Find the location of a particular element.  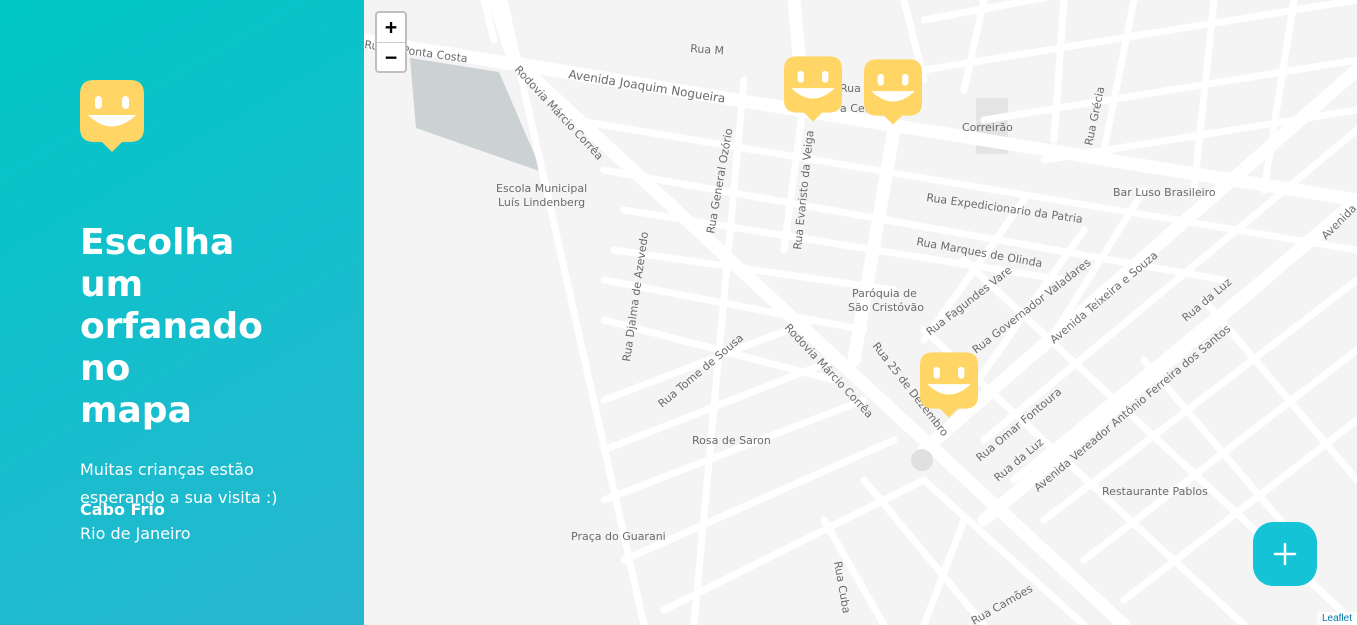

location-state: Rio de Janeiro is located at coordinates (135, 533).